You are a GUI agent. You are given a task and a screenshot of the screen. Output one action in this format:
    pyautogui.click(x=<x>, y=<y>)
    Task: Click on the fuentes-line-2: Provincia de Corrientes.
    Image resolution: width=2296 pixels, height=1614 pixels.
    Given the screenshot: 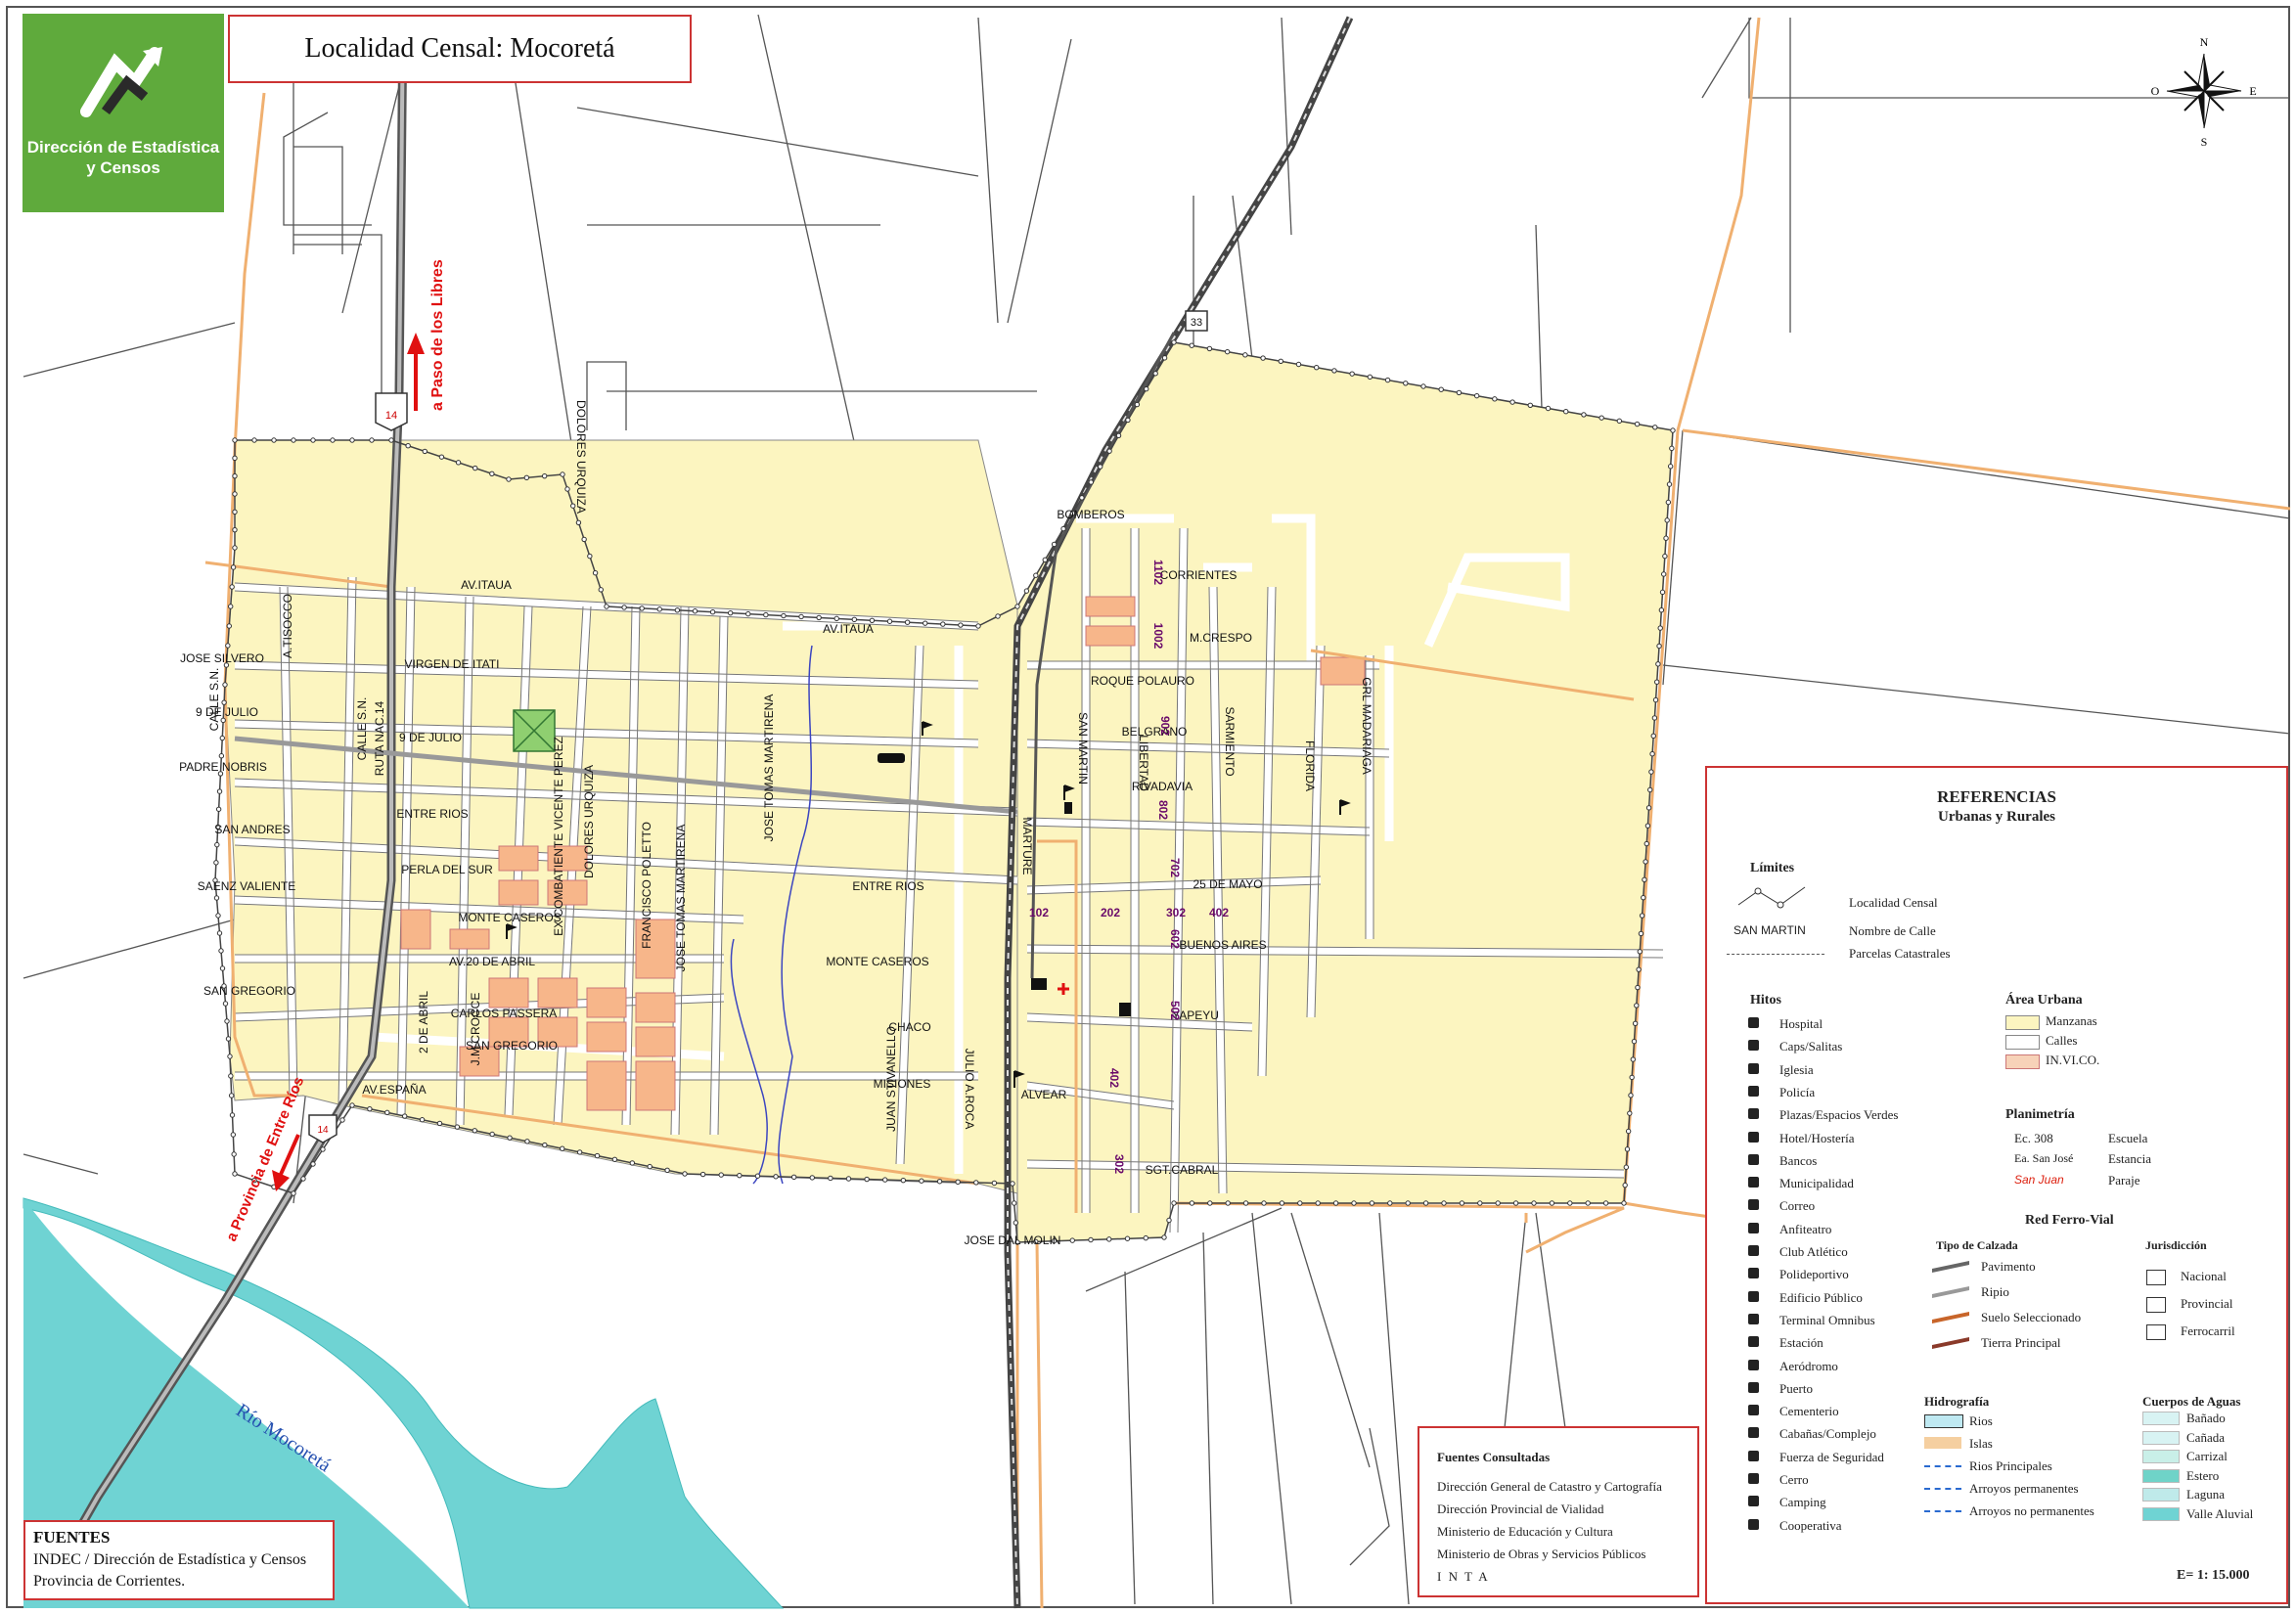 What is the action you would take?
    pyautogui.click(x=110, y=1581)
    